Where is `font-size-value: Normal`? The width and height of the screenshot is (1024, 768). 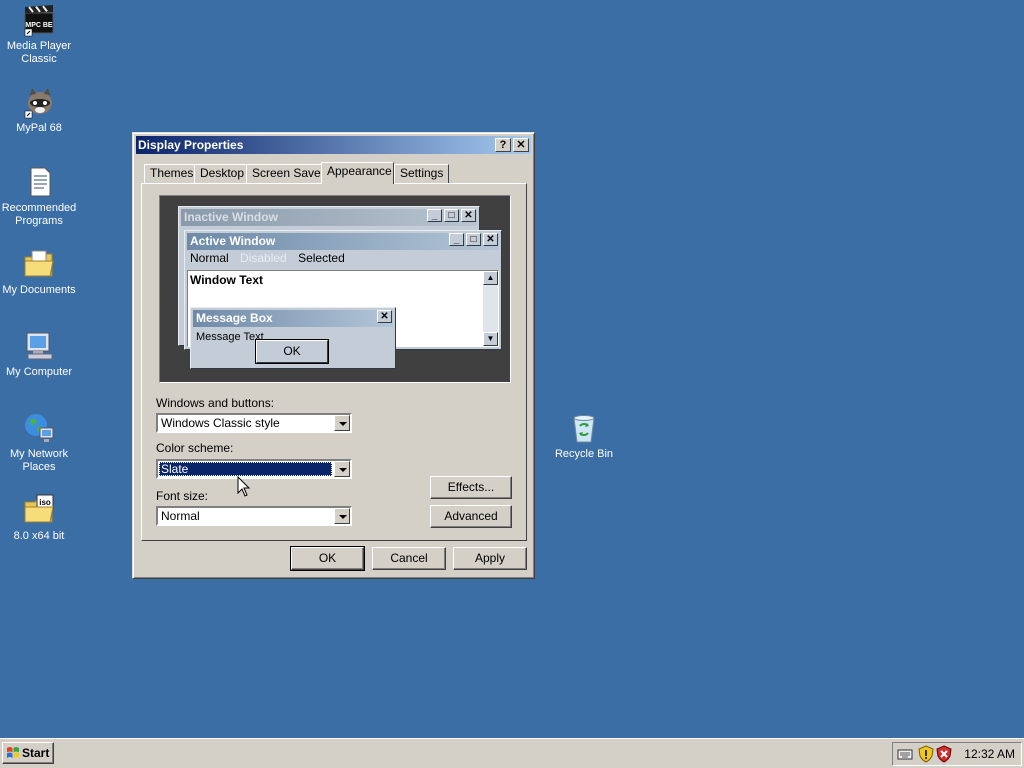 font-size-value: Normal is located at coordinates (180, 516).